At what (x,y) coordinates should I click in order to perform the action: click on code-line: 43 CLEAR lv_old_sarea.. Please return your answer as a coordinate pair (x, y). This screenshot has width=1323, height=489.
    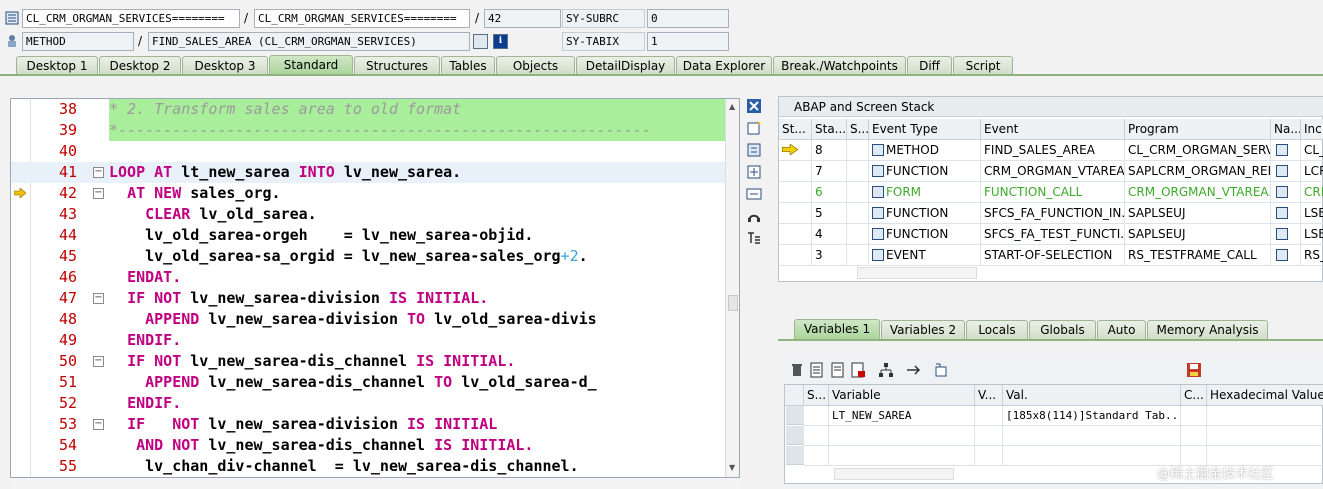
    Looking at the image, I should click on (375, 214).